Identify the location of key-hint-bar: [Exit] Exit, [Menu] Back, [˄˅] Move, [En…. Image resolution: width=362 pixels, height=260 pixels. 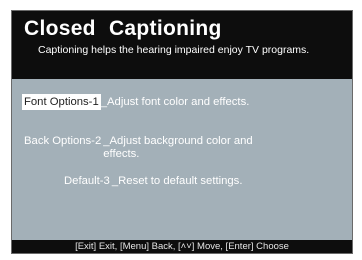
(182, 246).